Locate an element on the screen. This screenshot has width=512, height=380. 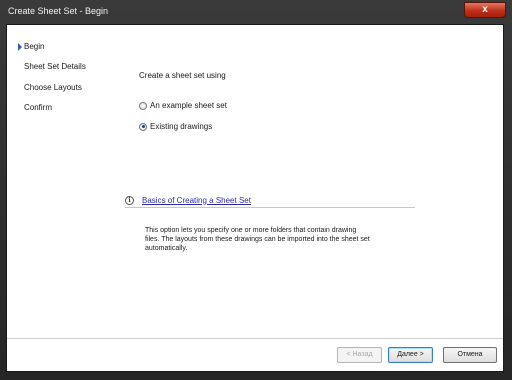
window-title: Create Sheet Set - Begin is located at coordinates (58, 11).